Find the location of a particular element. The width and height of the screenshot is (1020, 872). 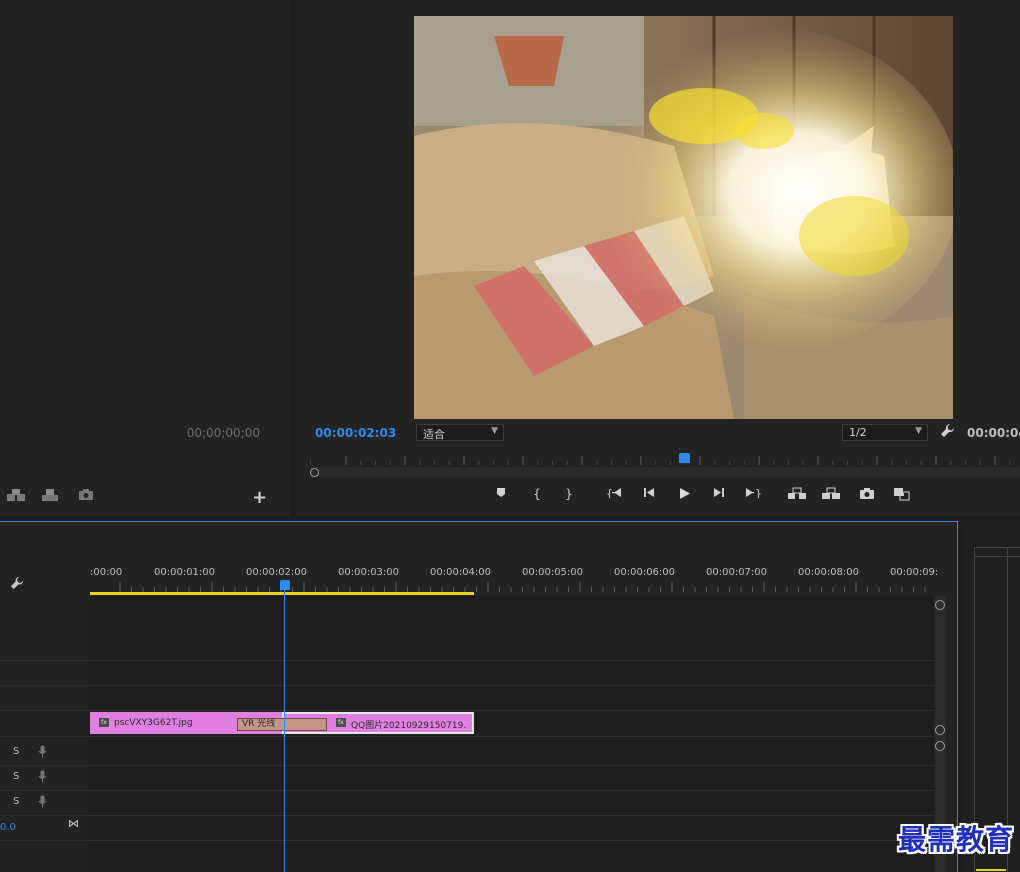

mark-in-icon: { is located at coordinates (537, 494).